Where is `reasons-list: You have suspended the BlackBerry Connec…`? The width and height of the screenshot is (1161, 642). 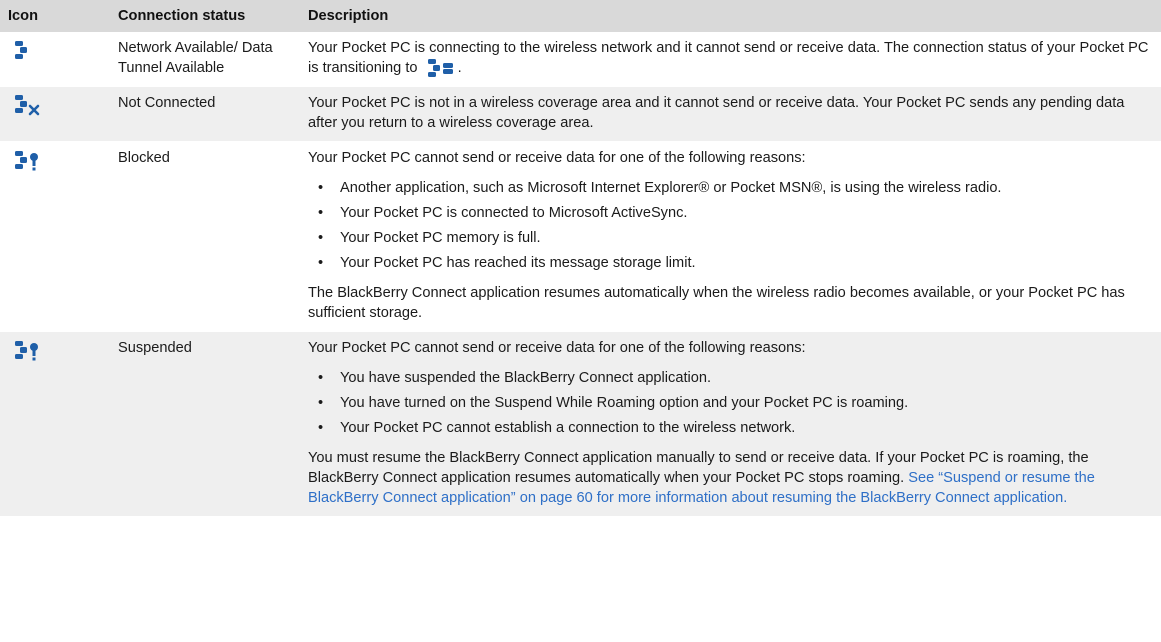 reasons-list: You have suspended the BlackBerry Connec… is located at coordinates (730, 403).